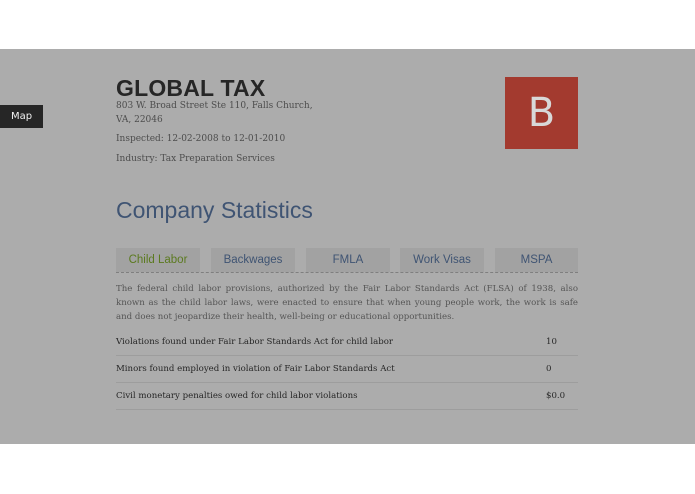 The width and height of the screenshot is (695, 494). I want to click on tab-backwages: Backwages, so click(253, 260).